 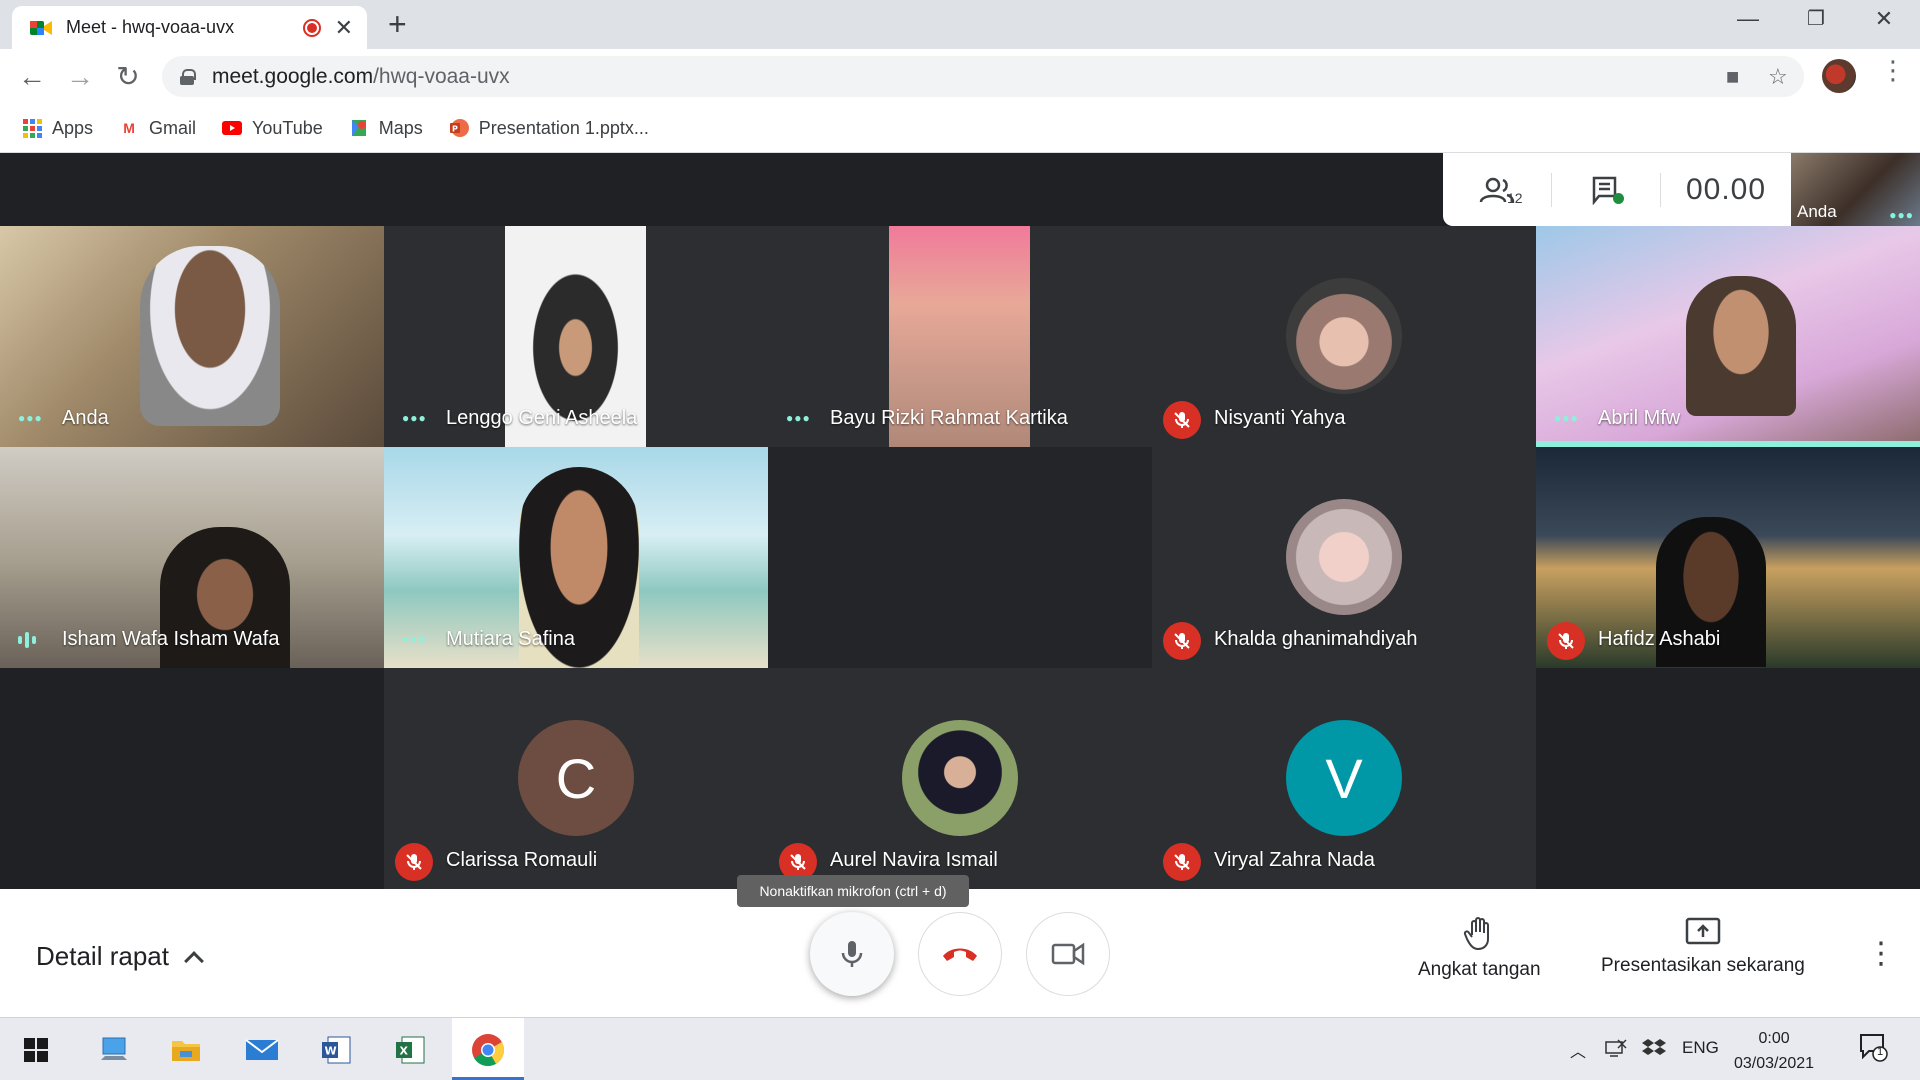 What do you see at coordinates (1515, 197) in the screenshot?
I see `participant-count: 12` at bounding box center [1515, 197].